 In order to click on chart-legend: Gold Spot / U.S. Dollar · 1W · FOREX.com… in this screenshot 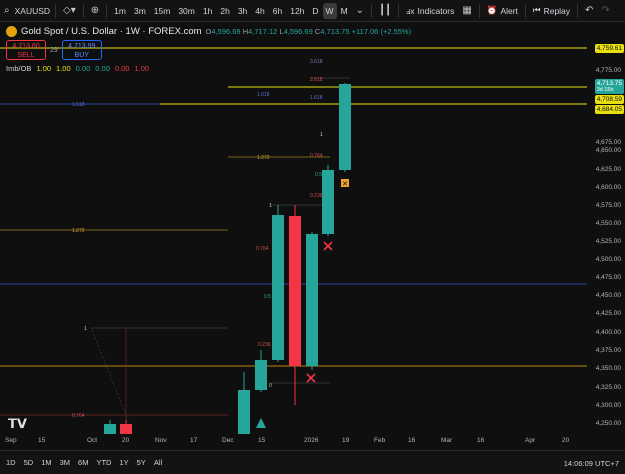, I will do `click(208, 31)`.